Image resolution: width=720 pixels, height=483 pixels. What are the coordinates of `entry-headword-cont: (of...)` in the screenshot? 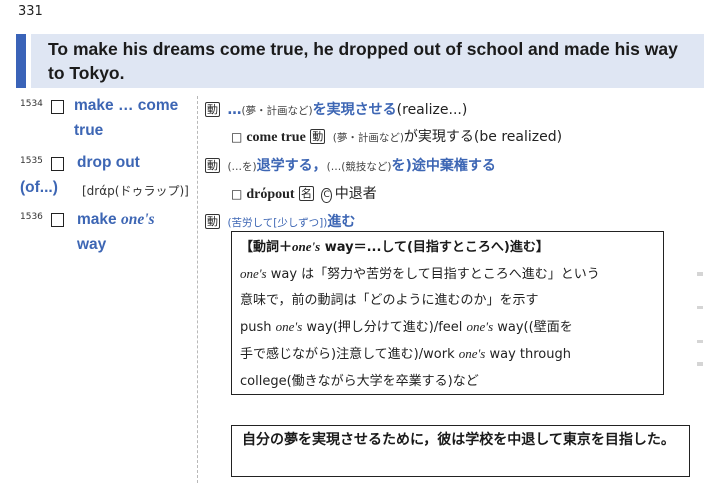 It's located at (39, 187).